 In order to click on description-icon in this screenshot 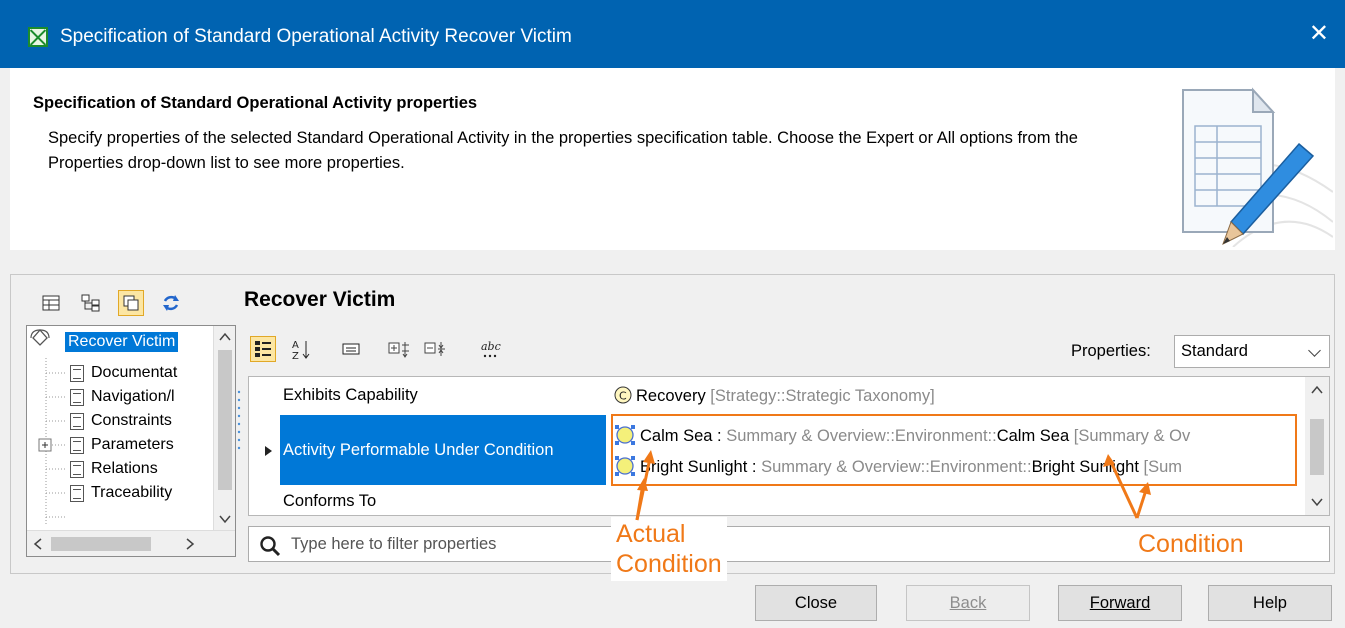, I will do `click(351, 349)`.